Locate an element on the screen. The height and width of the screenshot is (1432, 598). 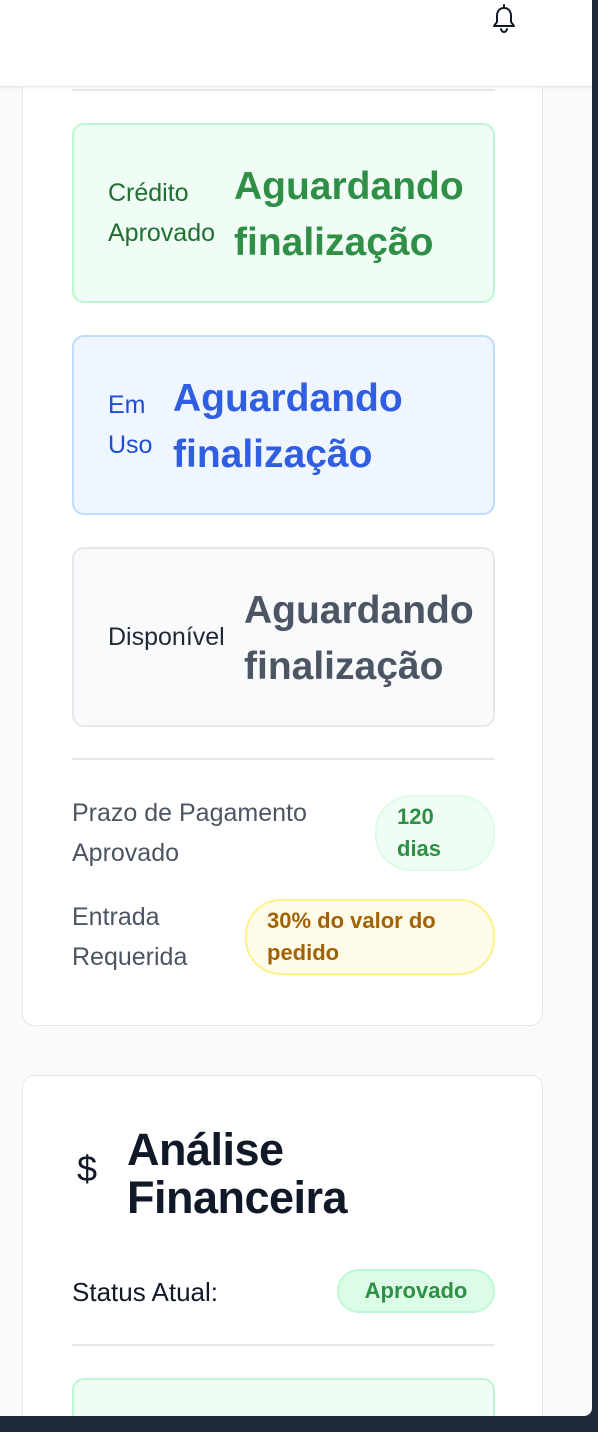
credit-in-use-box: Em Uso Aguardando finalização is located at coordinates (283, 425).